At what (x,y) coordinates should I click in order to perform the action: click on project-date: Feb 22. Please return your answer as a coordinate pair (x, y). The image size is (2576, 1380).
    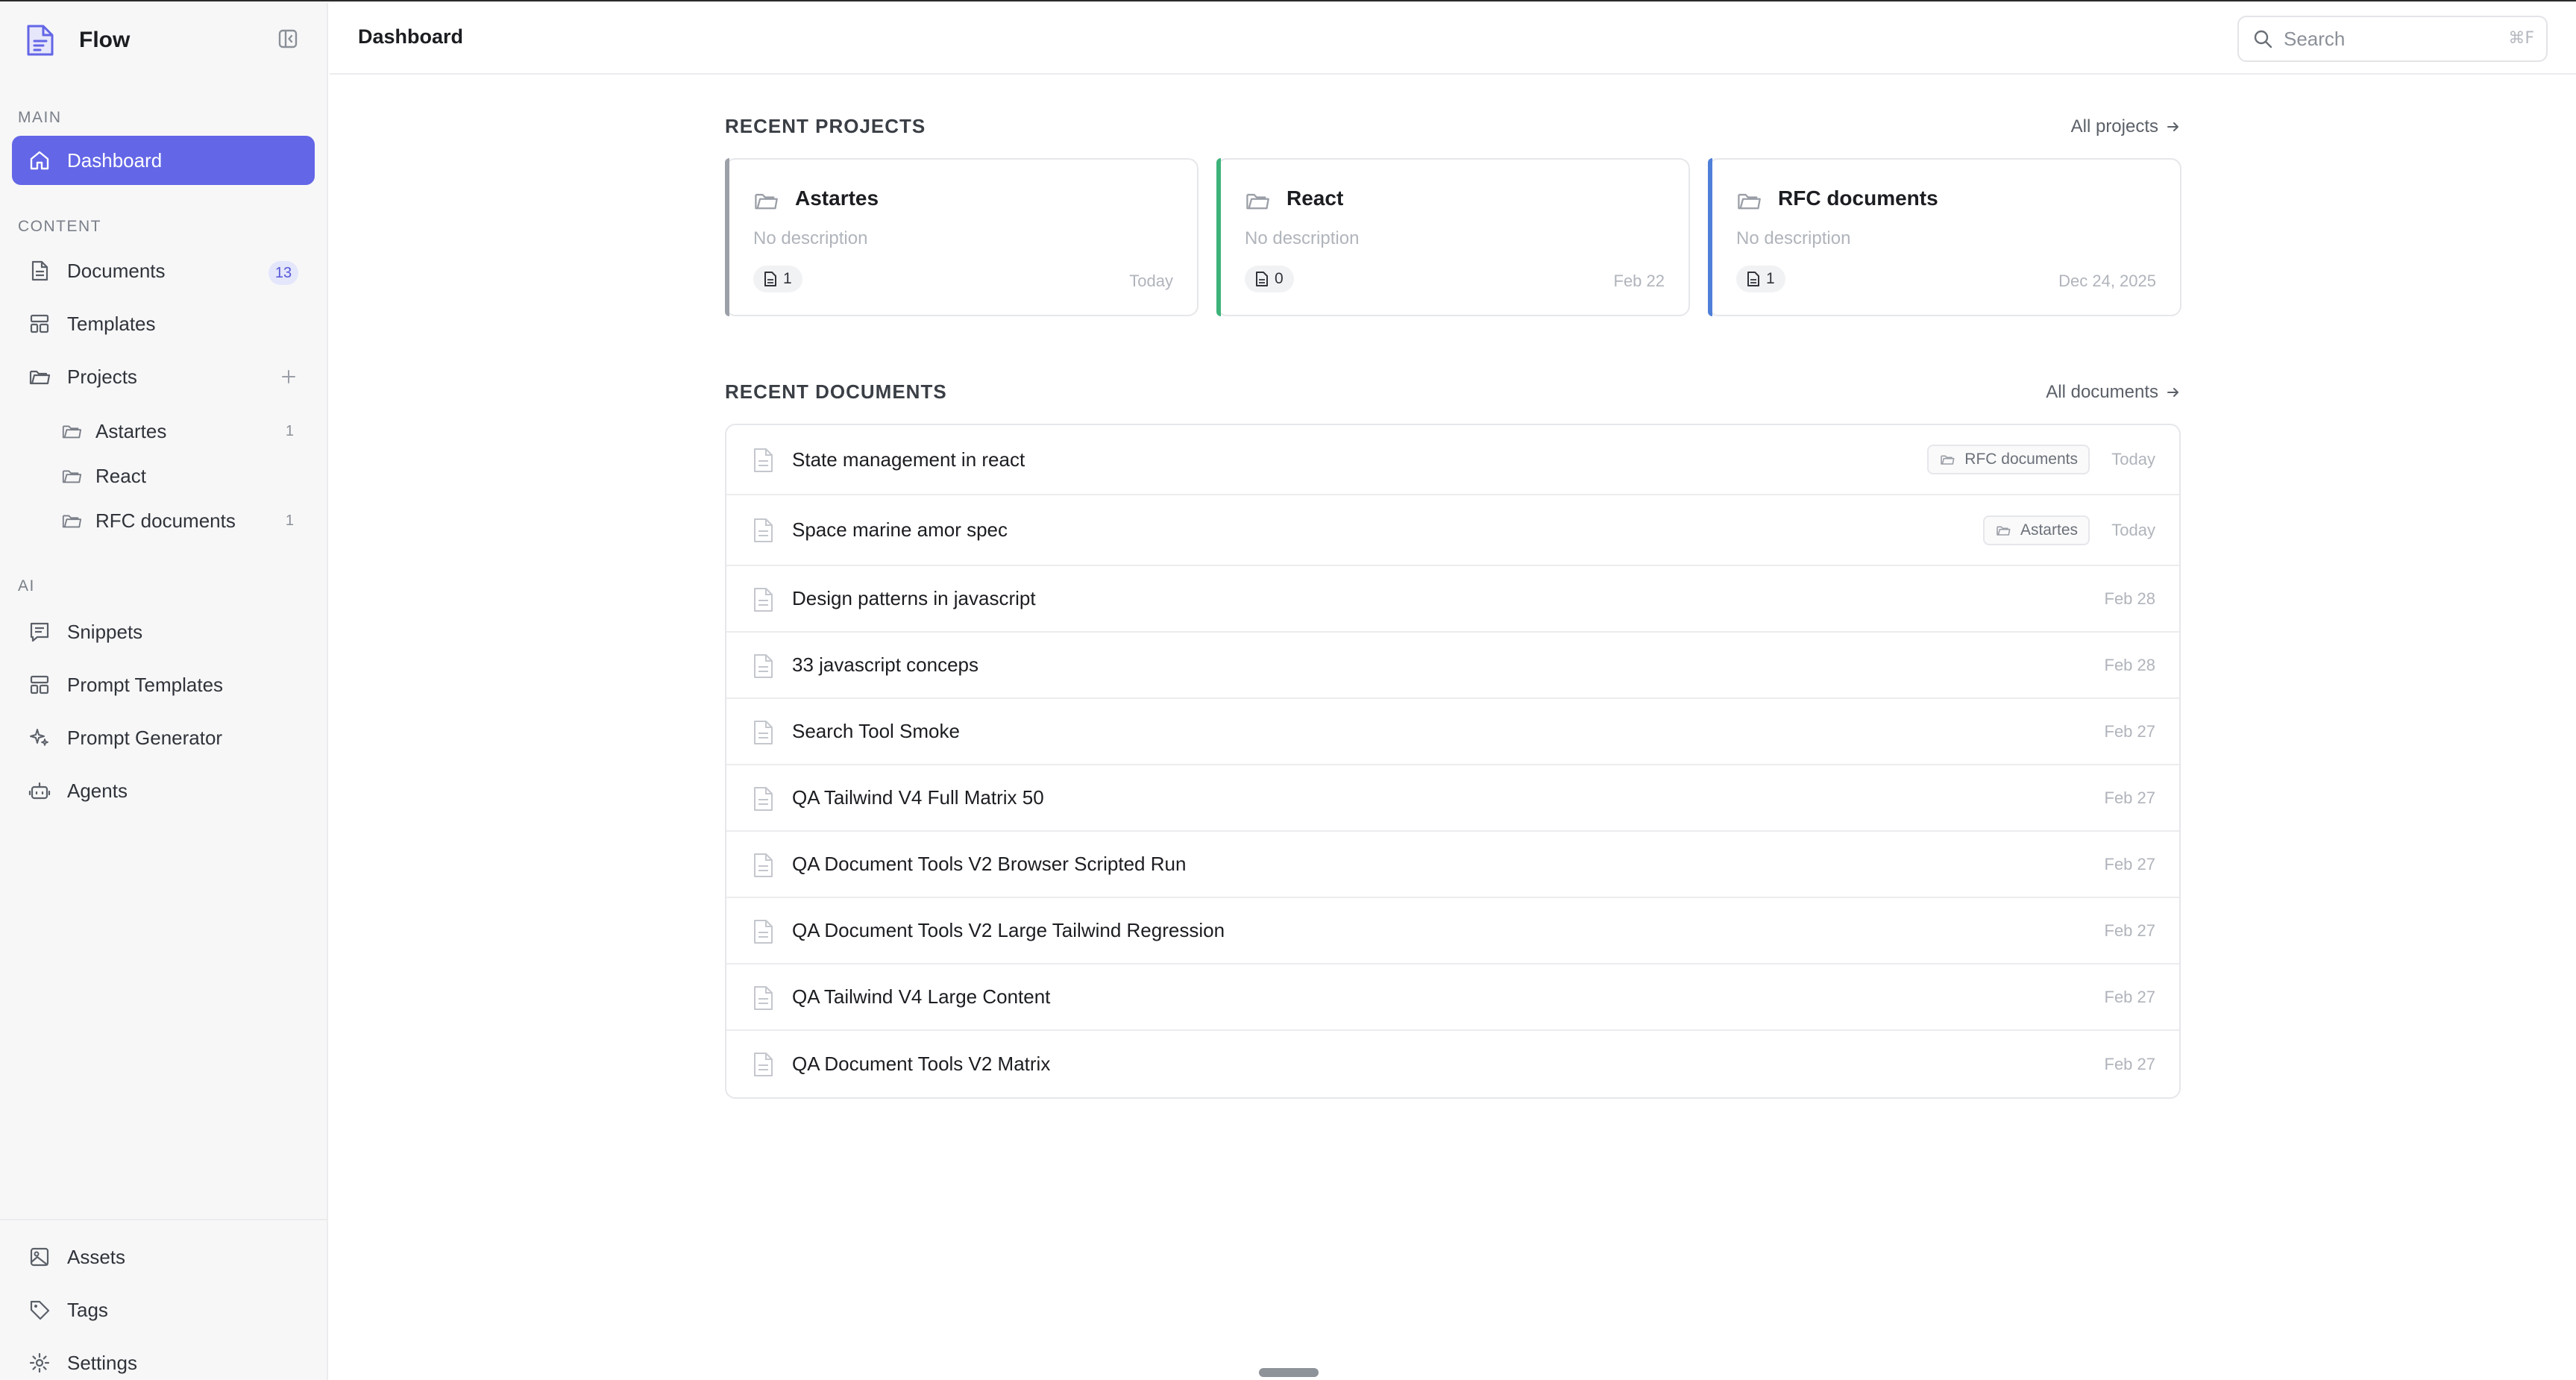
    Looking at the image, I should click on (1639, 281).